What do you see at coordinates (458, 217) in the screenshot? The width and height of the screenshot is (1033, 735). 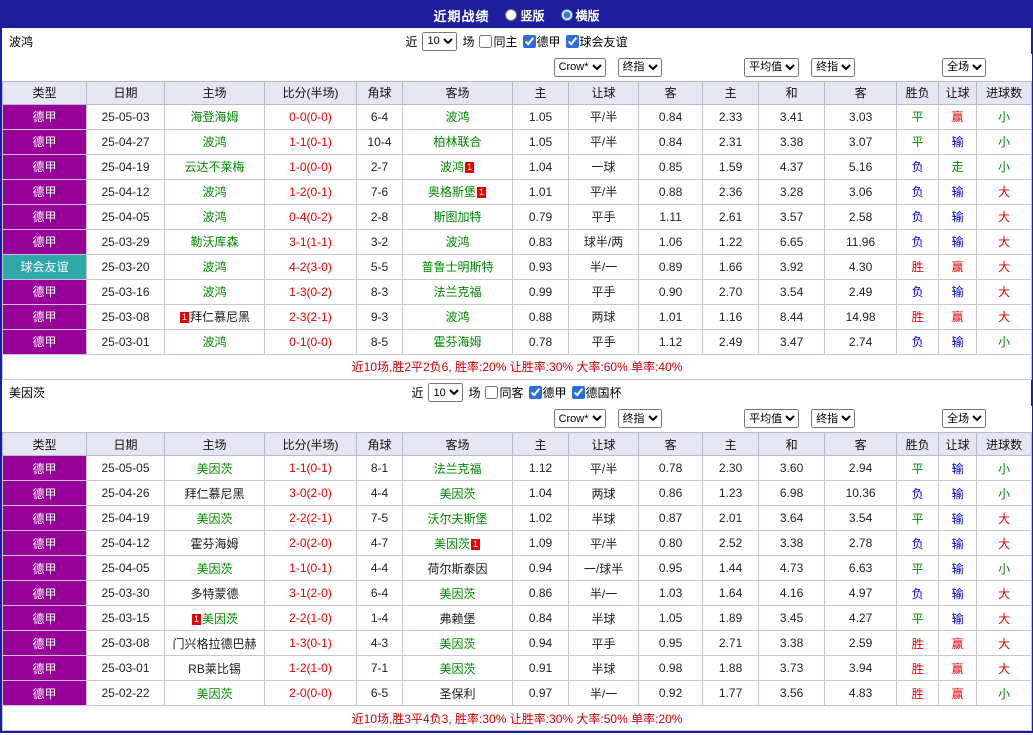 I see `away-team-name: 斯图加特` at bounding box center [458, 217].